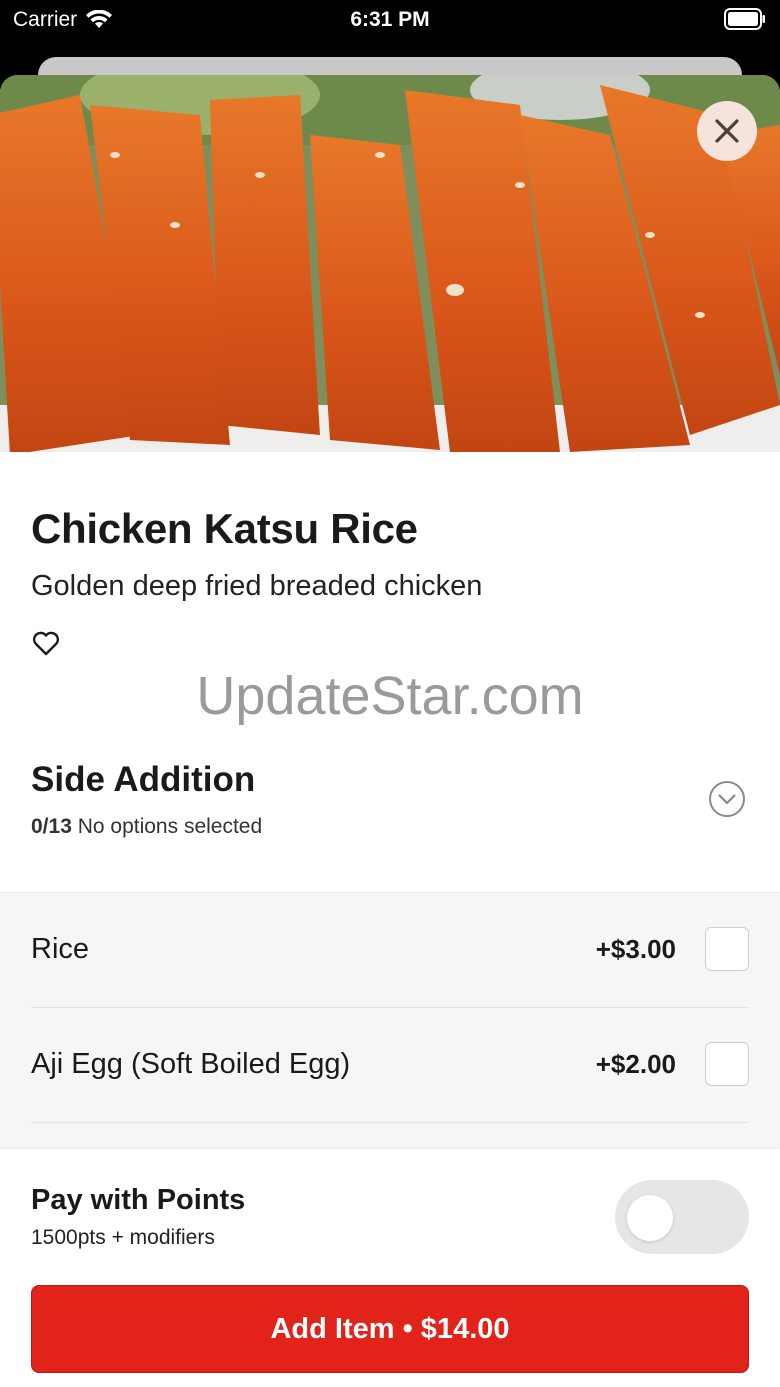 This screenshot has height=1387, width=780. I want to click on side-addition-status: 0/13 No options selected, so click(146, 827).